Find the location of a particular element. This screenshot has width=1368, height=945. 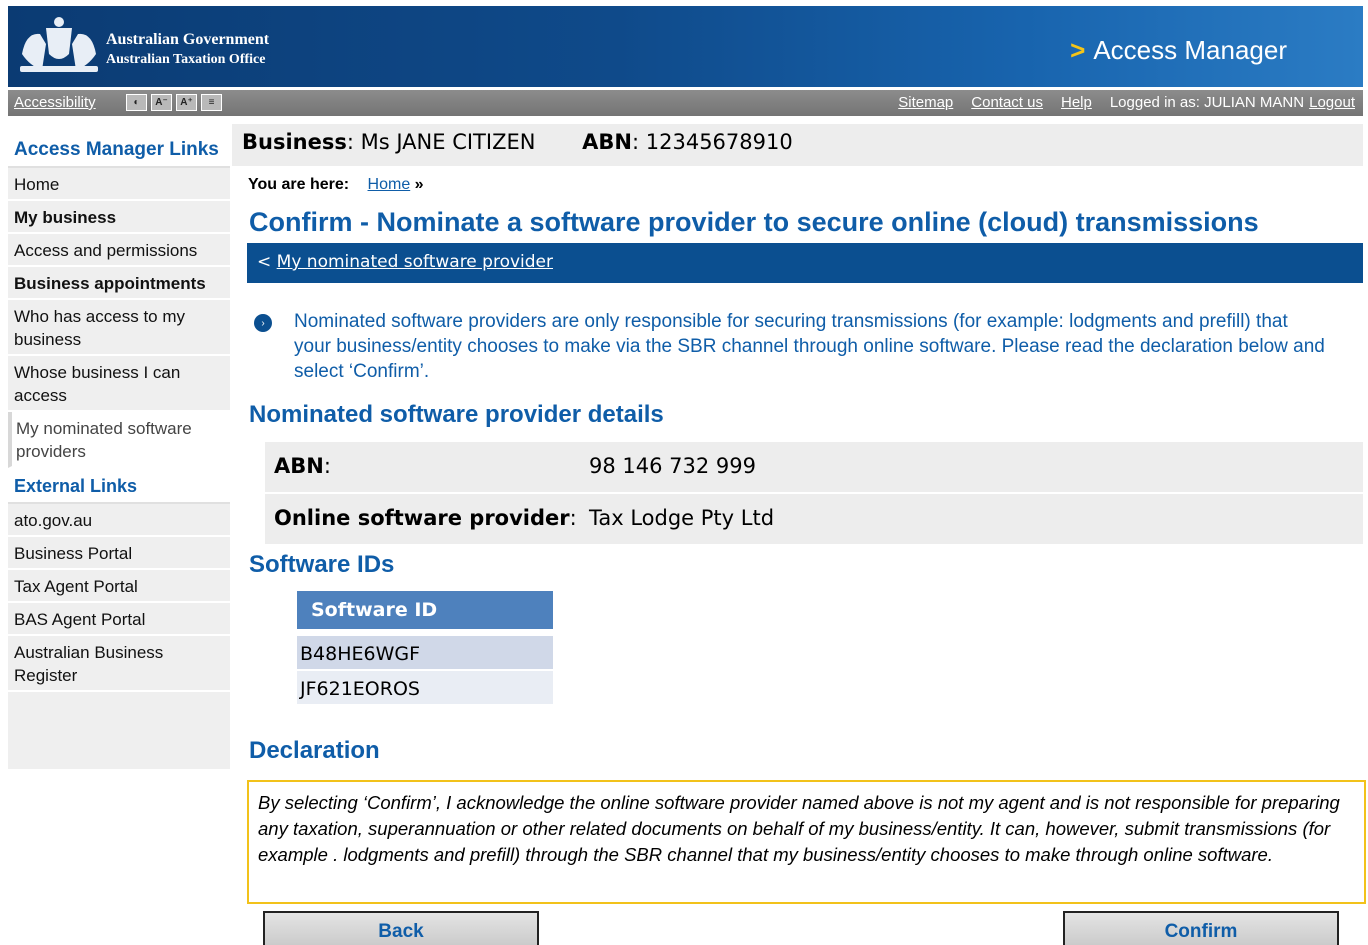

accessibility-controls: ◐ A⁻ A⁺ ≡ is located at coordinates (174, 102).